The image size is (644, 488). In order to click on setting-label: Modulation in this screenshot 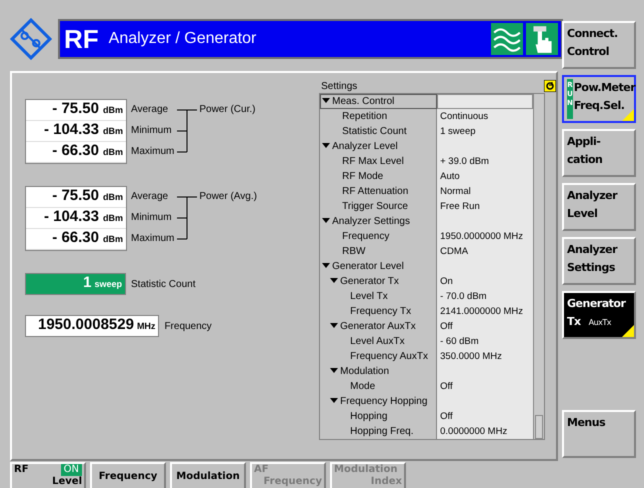, I will do `click(379, 371)`.